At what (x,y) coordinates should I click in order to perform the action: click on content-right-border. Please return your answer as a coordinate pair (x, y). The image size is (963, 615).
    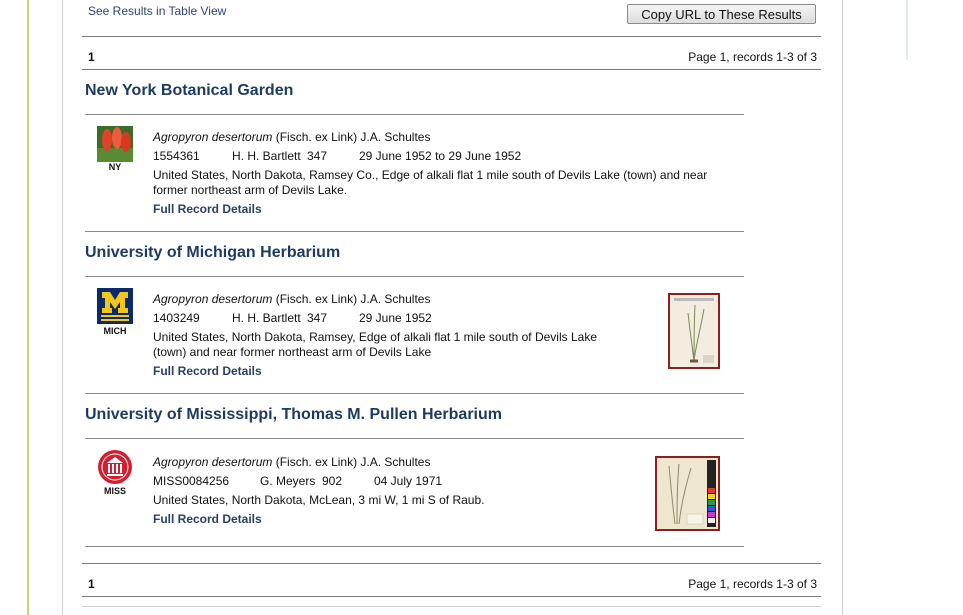
    Looking at the image, I should click on (842, 307).